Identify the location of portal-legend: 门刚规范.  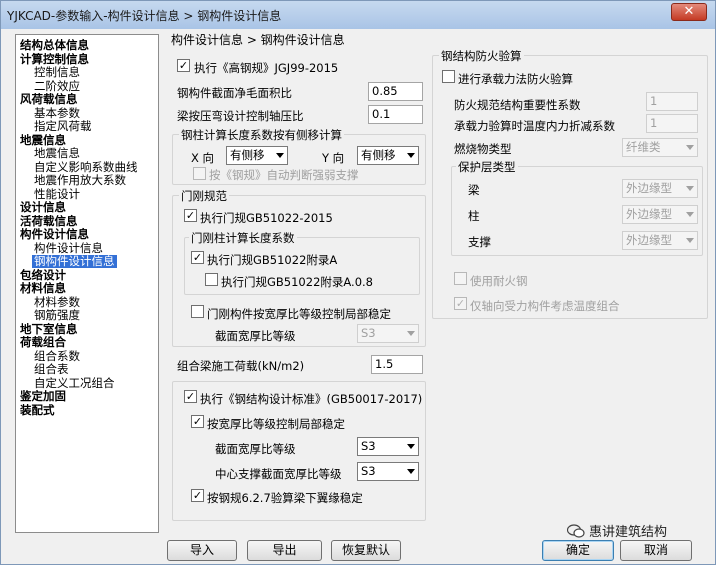
(204, 196).